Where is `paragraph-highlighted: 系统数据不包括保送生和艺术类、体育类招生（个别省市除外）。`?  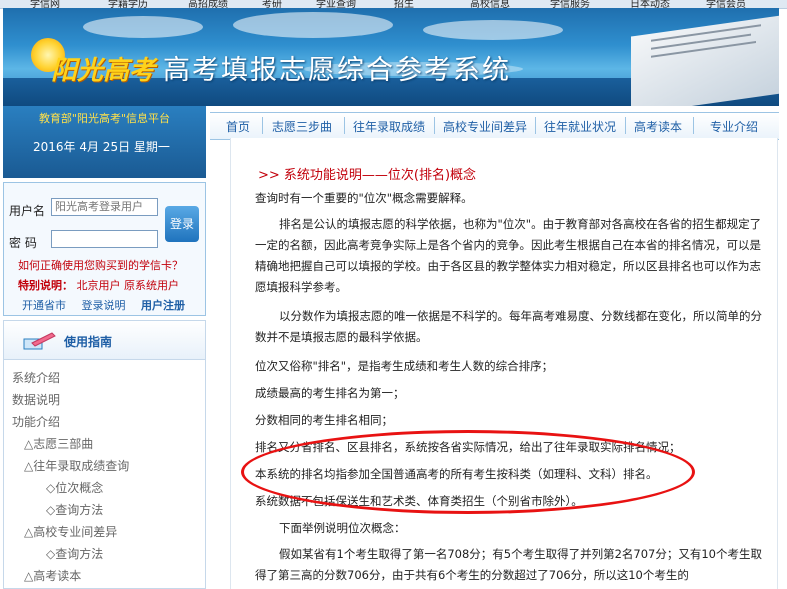
paragraph-highlighted: 系统数据不包括保送生和艺术类、体育类招生（个别省市除外）。 is located at coordinates (419, 501).